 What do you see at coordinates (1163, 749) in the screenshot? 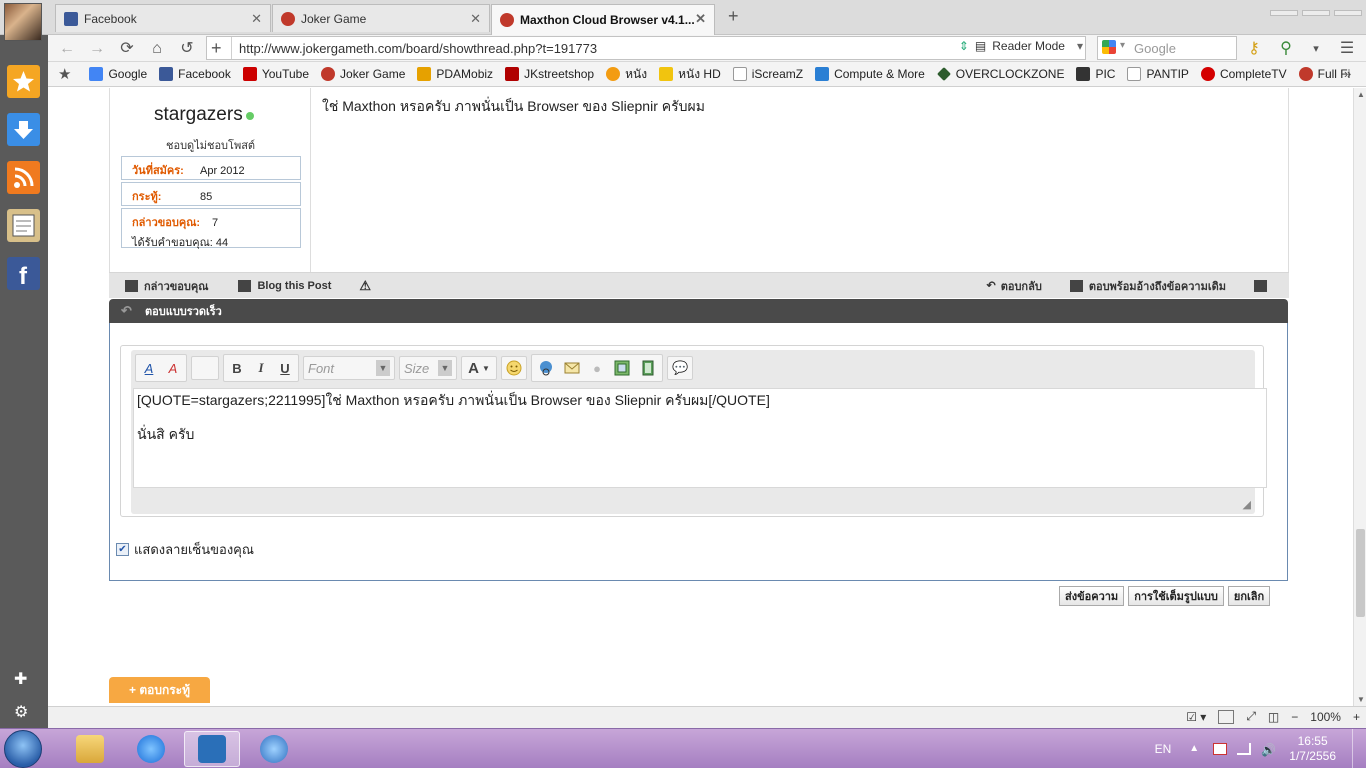
I see `language-indicator: EN` at bounding box center [1163, 749].